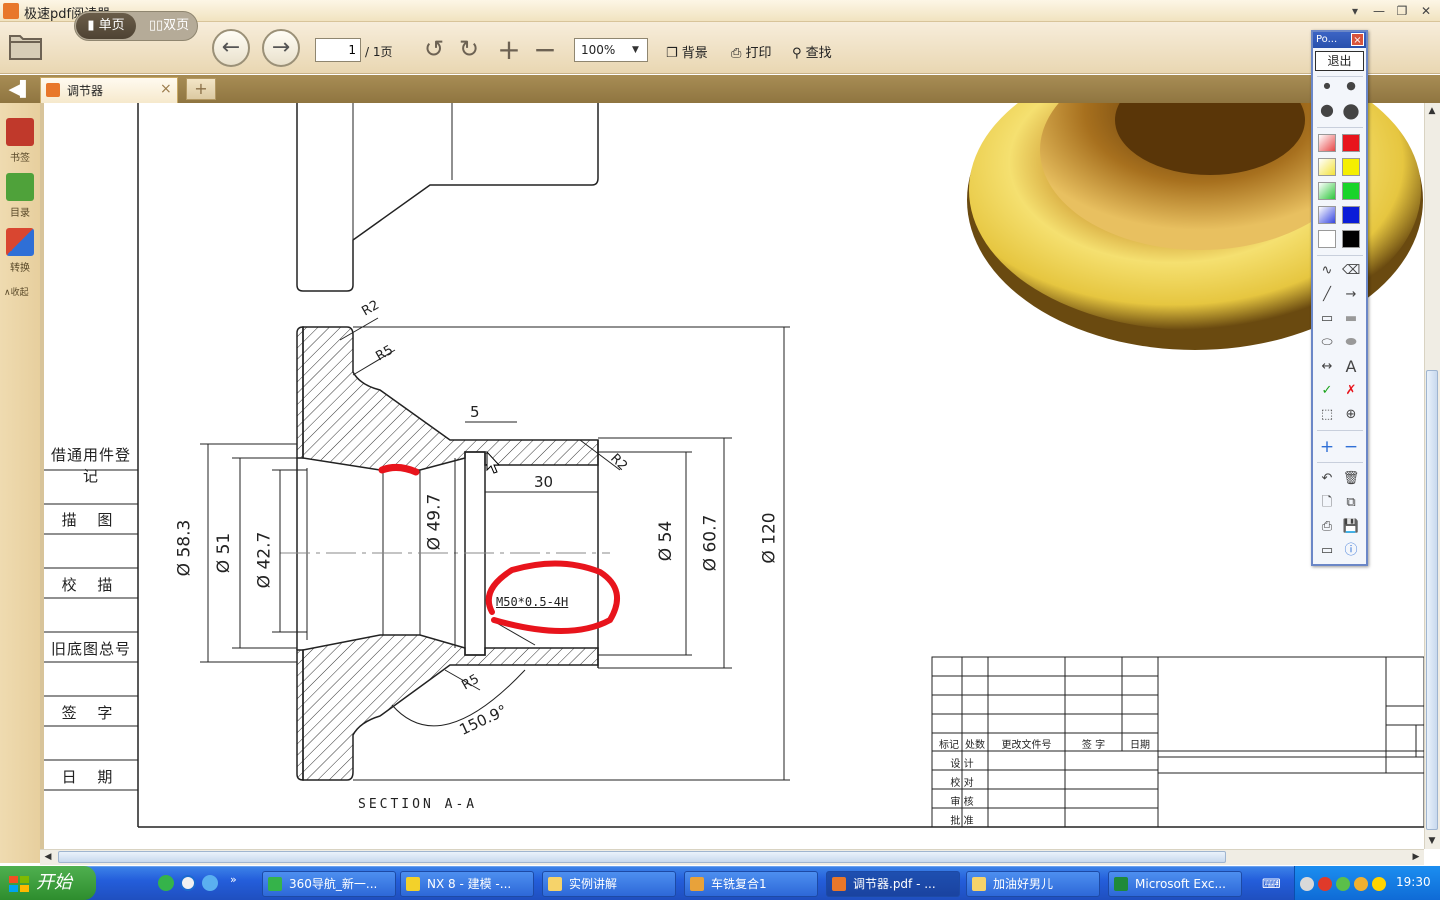 The height and width of the screenshot is (900, 1440). What do you see at coordinates (1327, 215) in the screenshot?
I see `color-blue-light-swatch` at bounding box center [1327, 215].